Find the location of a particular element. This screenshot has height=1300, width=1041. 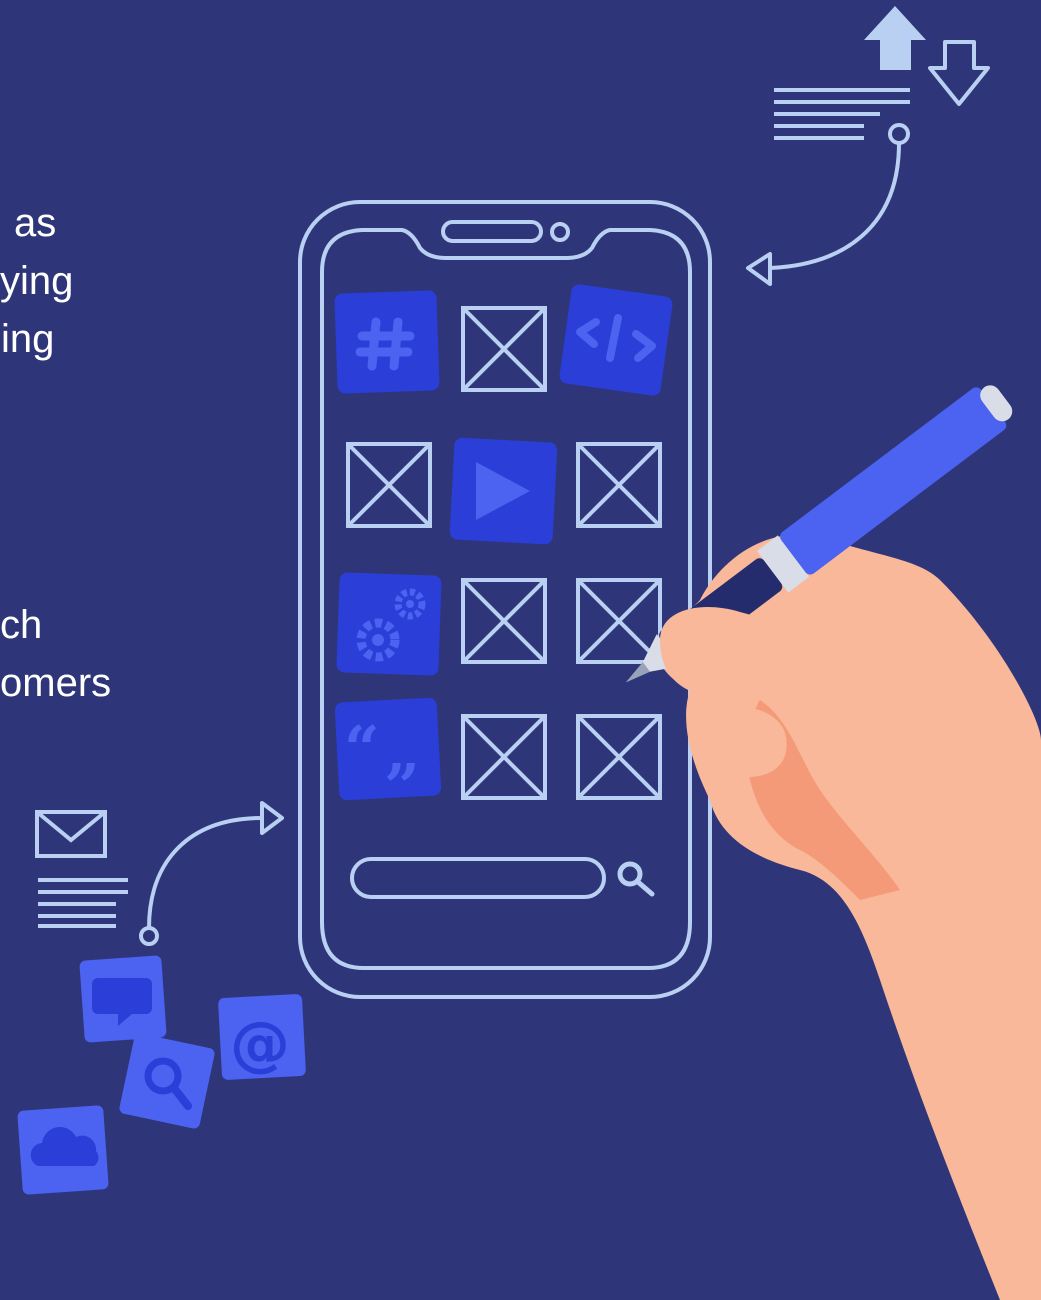

envelope-icon is located at coordinates (71, 834).